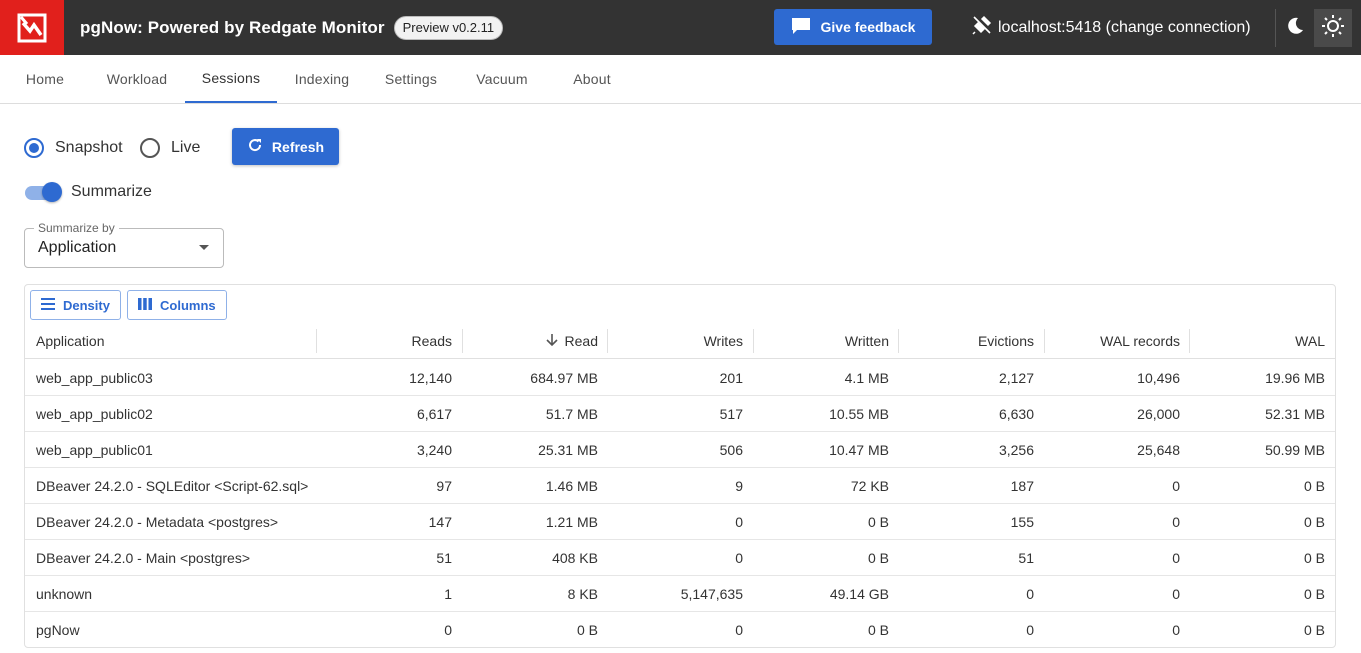 Image resolution: width=1361 pixels, height=653 pixels. I want to click on tab-indexing: Indexing, so click(322, 79).